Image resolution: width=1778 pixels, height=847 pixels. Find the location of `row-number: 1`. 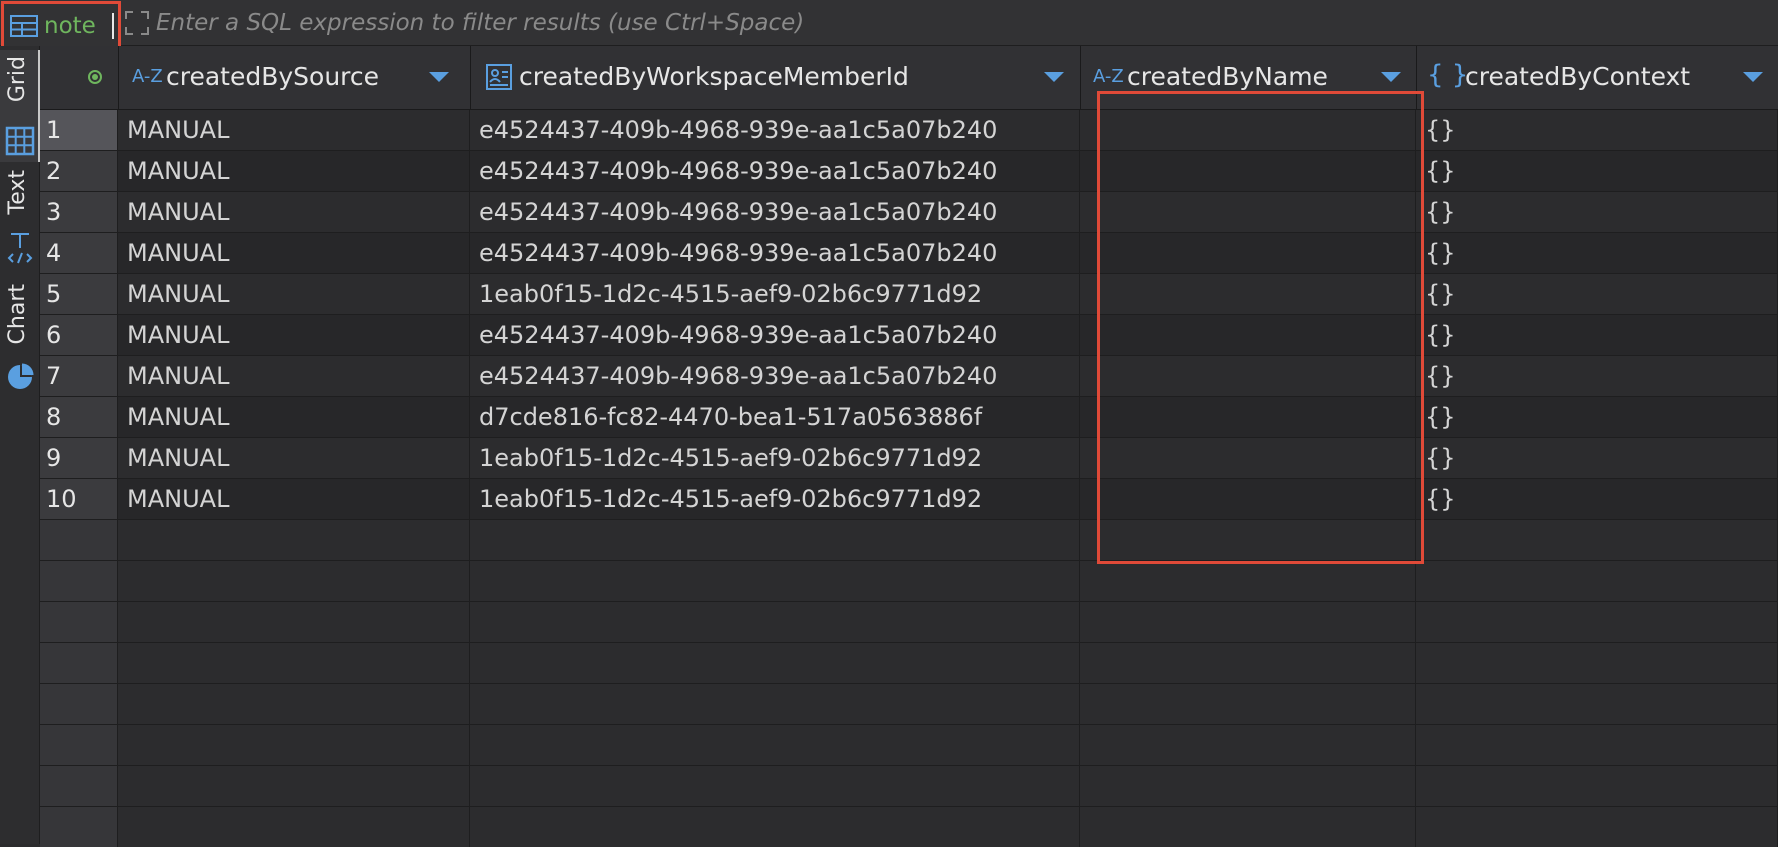

row-number: 1 is located at coordinates (79, 130).